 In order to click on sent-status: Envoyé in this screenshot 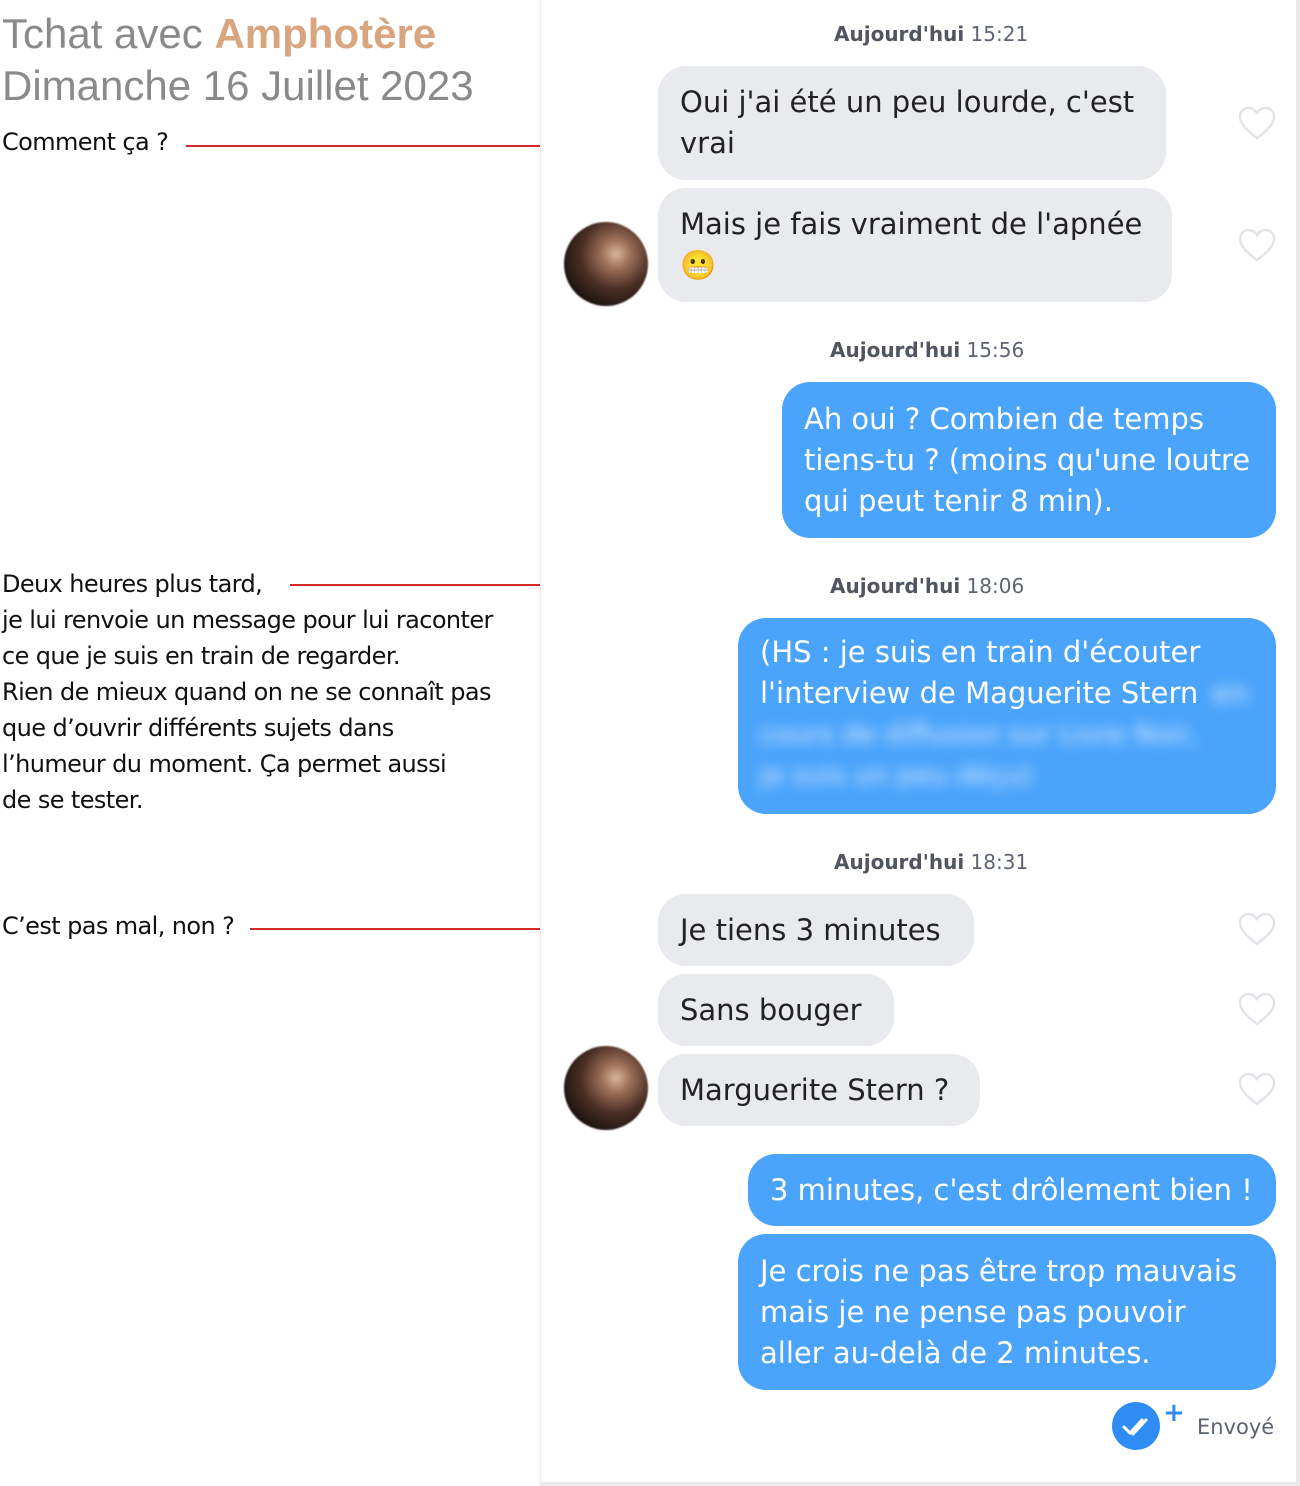, I will do `click(1236, 1427)`.